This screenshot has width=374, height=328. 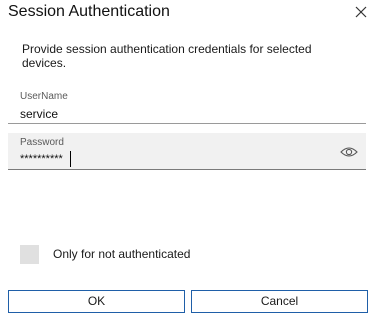 I want to click on password-label: Password, so click(x=42, y=142).